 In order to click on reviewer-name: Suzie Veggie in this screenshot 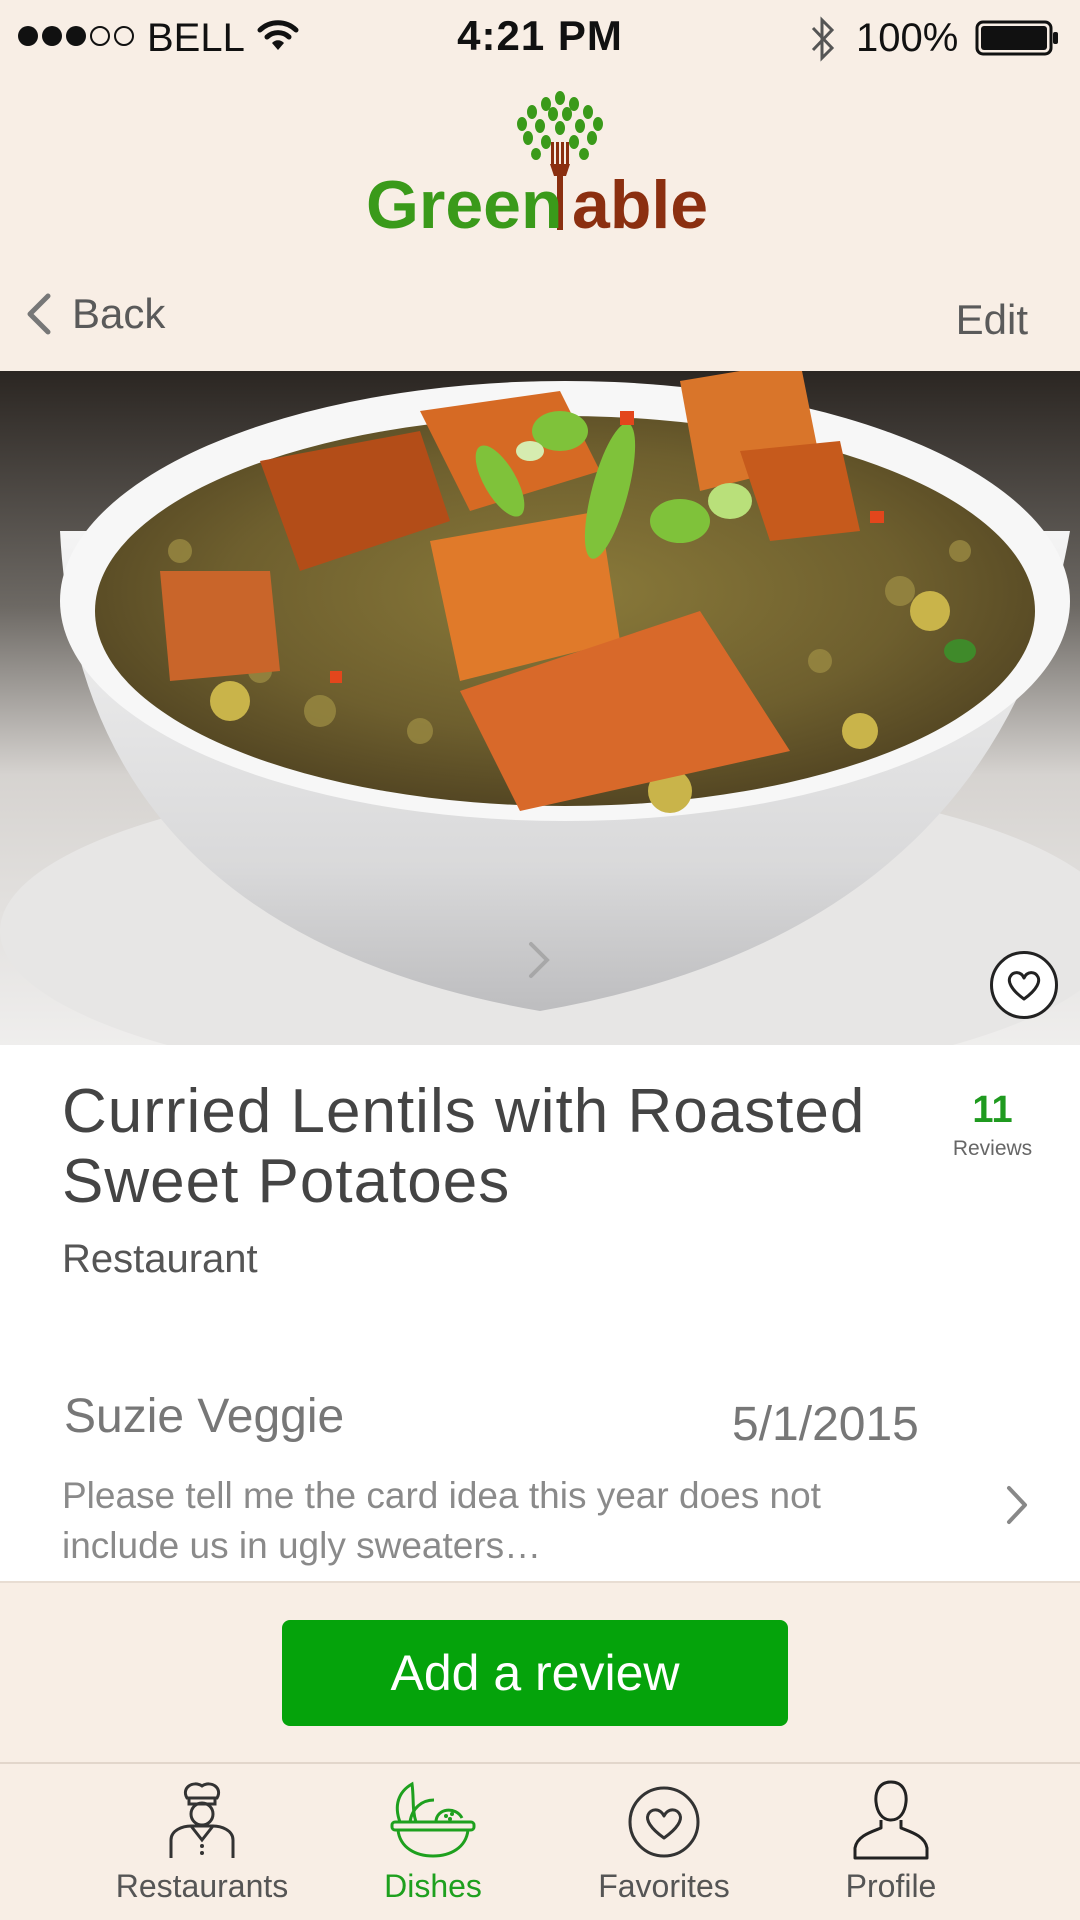, I will do `click(204, 1416)`.